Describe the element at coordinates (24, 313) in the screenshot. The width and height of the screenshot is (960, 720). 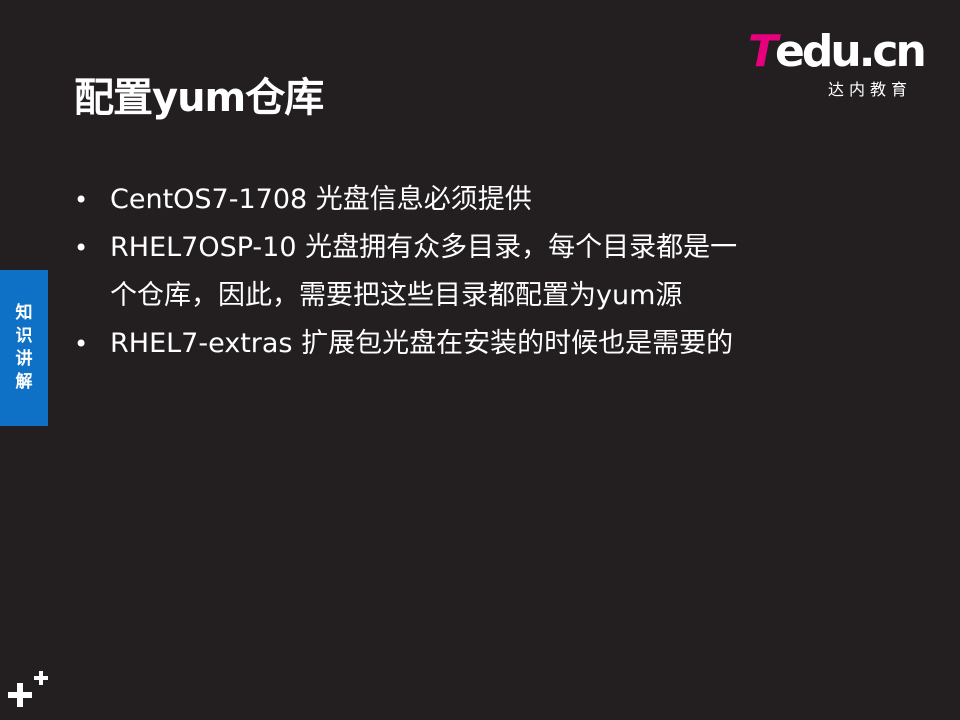
I see `side-tab-char: 知` at that location.